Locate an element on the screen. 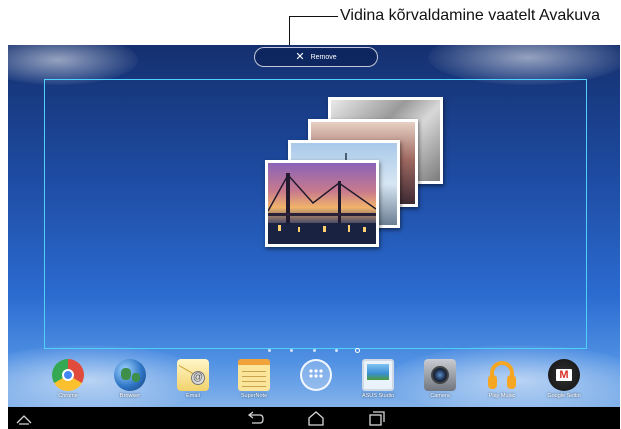 Image resolution: width=621 pixels, height=429 pixels. app-play-music: Play Music is located at coordinates (502, 382).